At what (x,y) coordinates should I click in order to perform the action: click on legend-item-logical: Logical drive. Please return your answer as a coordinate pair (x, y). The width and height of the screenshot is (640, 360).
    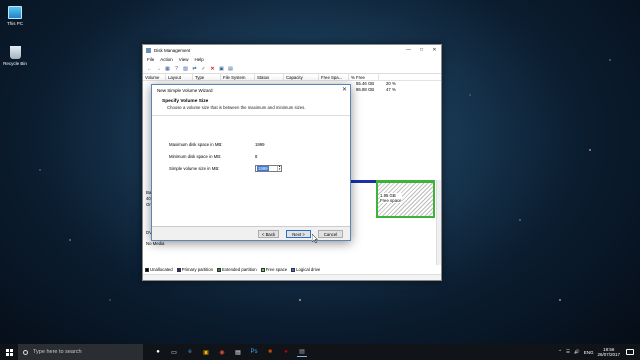
    Looking at the image, I should click on (305, 269).